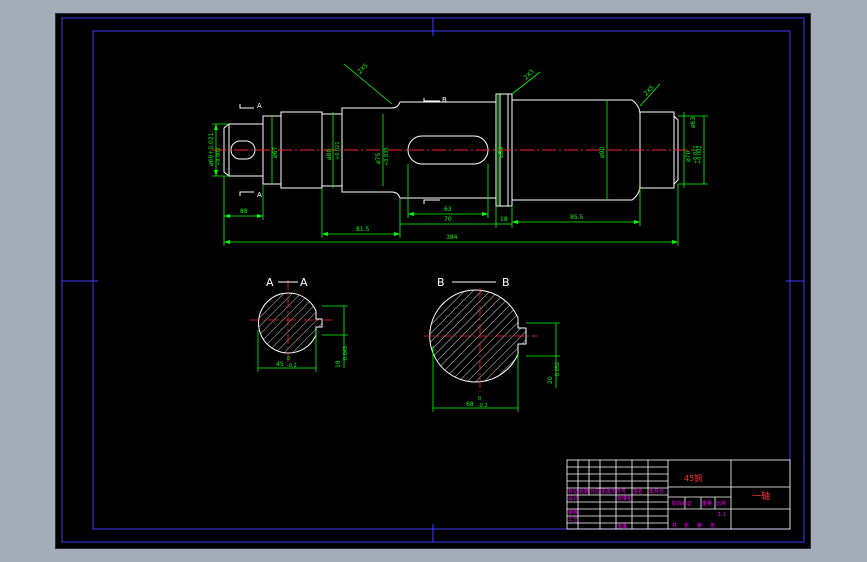  I want to click on tb-scale: 比例, so click(721, 503).